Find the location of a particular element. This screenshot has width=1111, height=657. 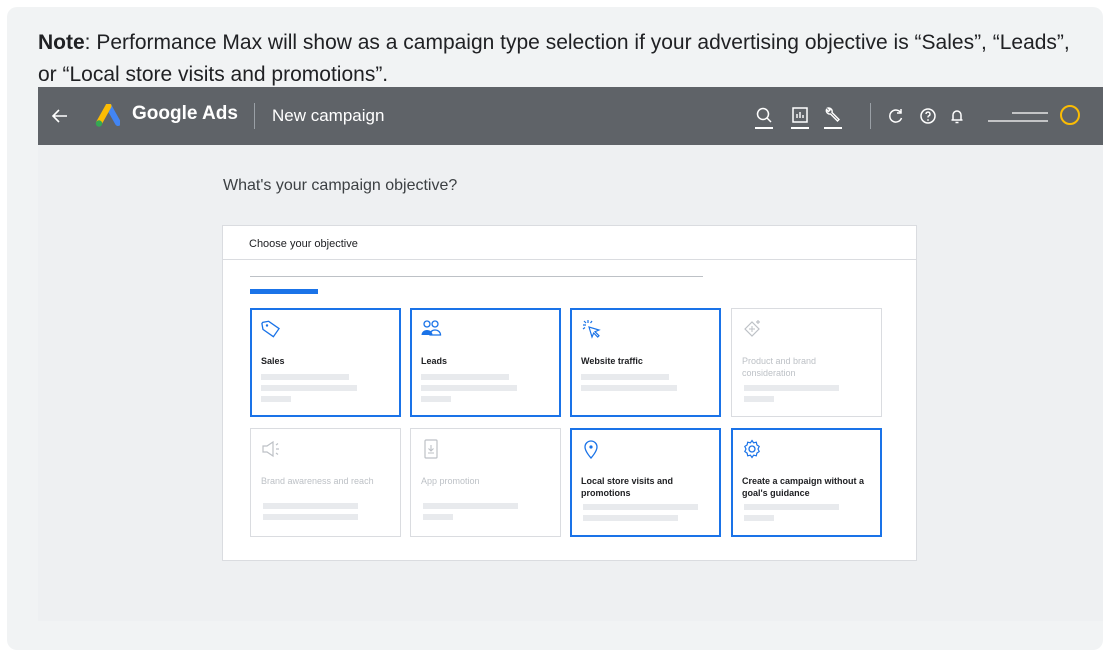

phone-download-icon is located at coordinates (431, 449).